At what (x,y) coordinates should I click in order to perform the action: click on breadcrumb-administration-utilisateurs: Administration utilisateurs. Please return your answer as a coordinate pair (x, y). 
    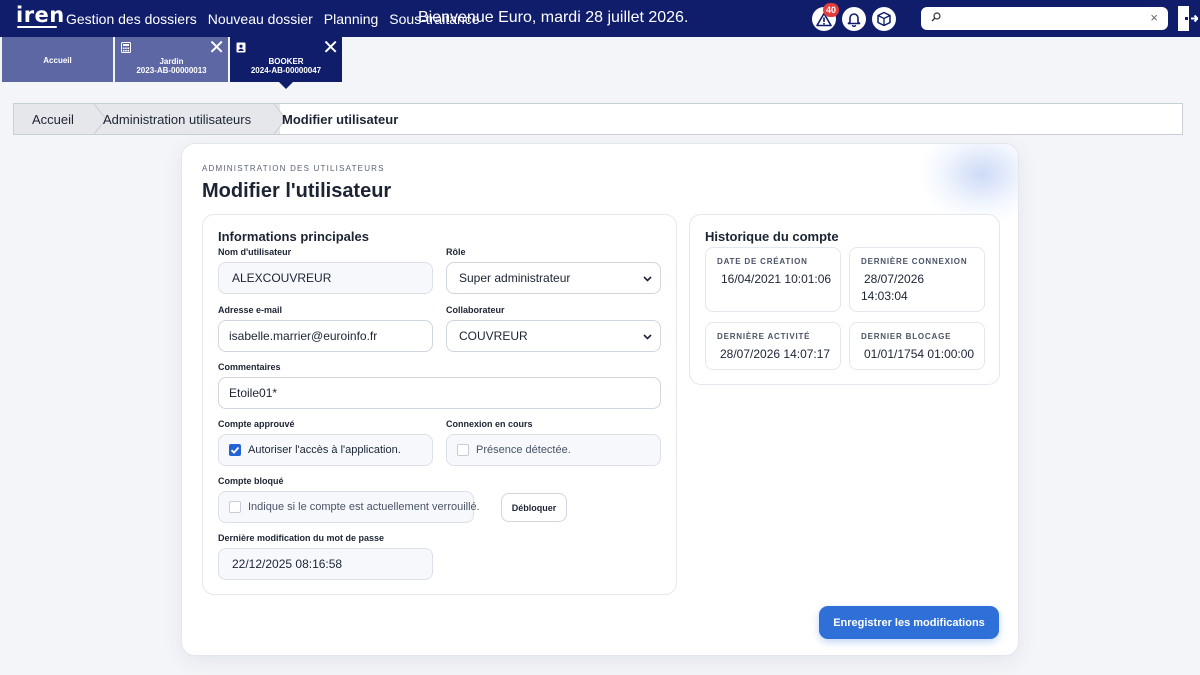
    Looking at the image, I should click on (177, 119).